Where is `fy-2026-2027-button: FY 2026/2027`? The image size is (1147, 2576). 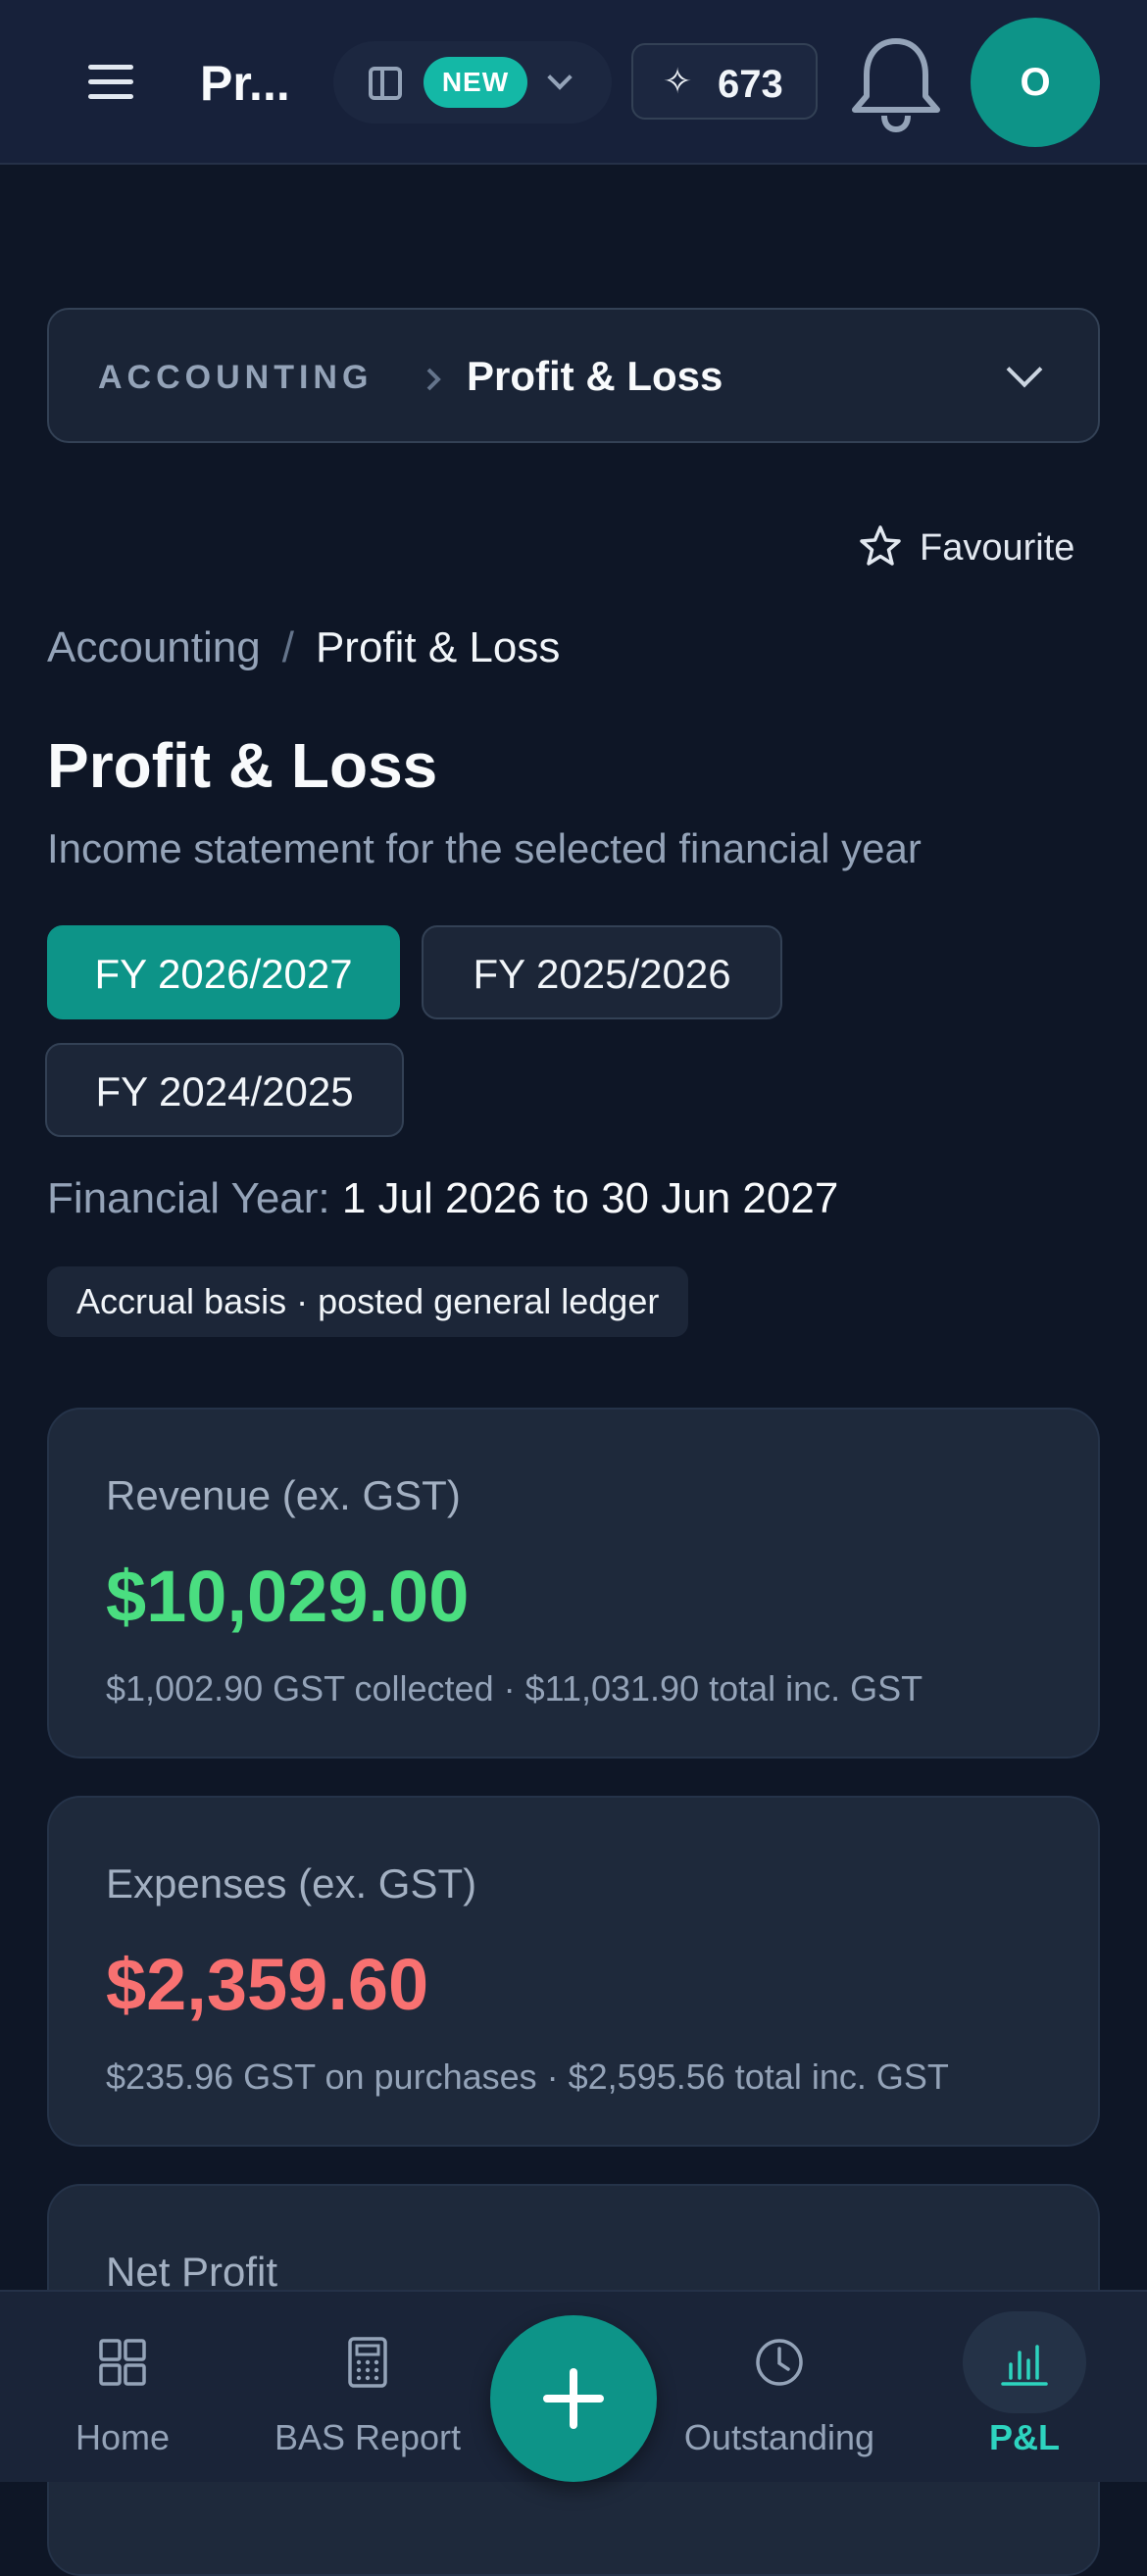 fy-2026-2027-button: FY 2026/2027 is located at coordinates (223, 972).